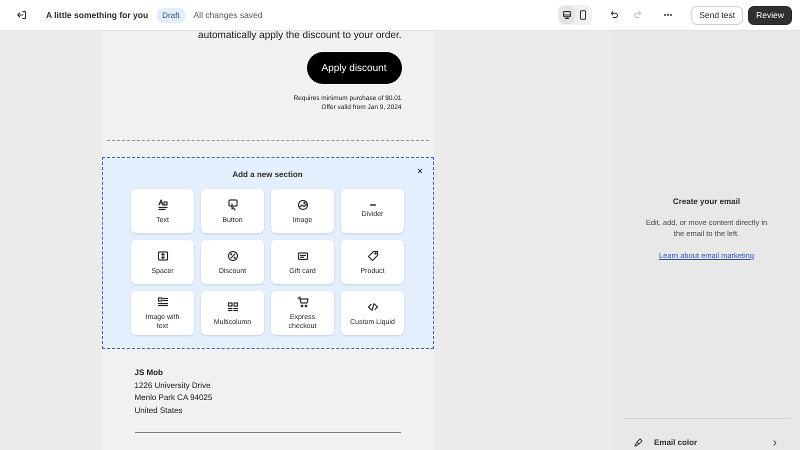 This screenshot has height=450, width=800. What do you see at coordinates (770, 15) in the screenshot?
I see `review-button: Review` at bounding box center [770, 15].